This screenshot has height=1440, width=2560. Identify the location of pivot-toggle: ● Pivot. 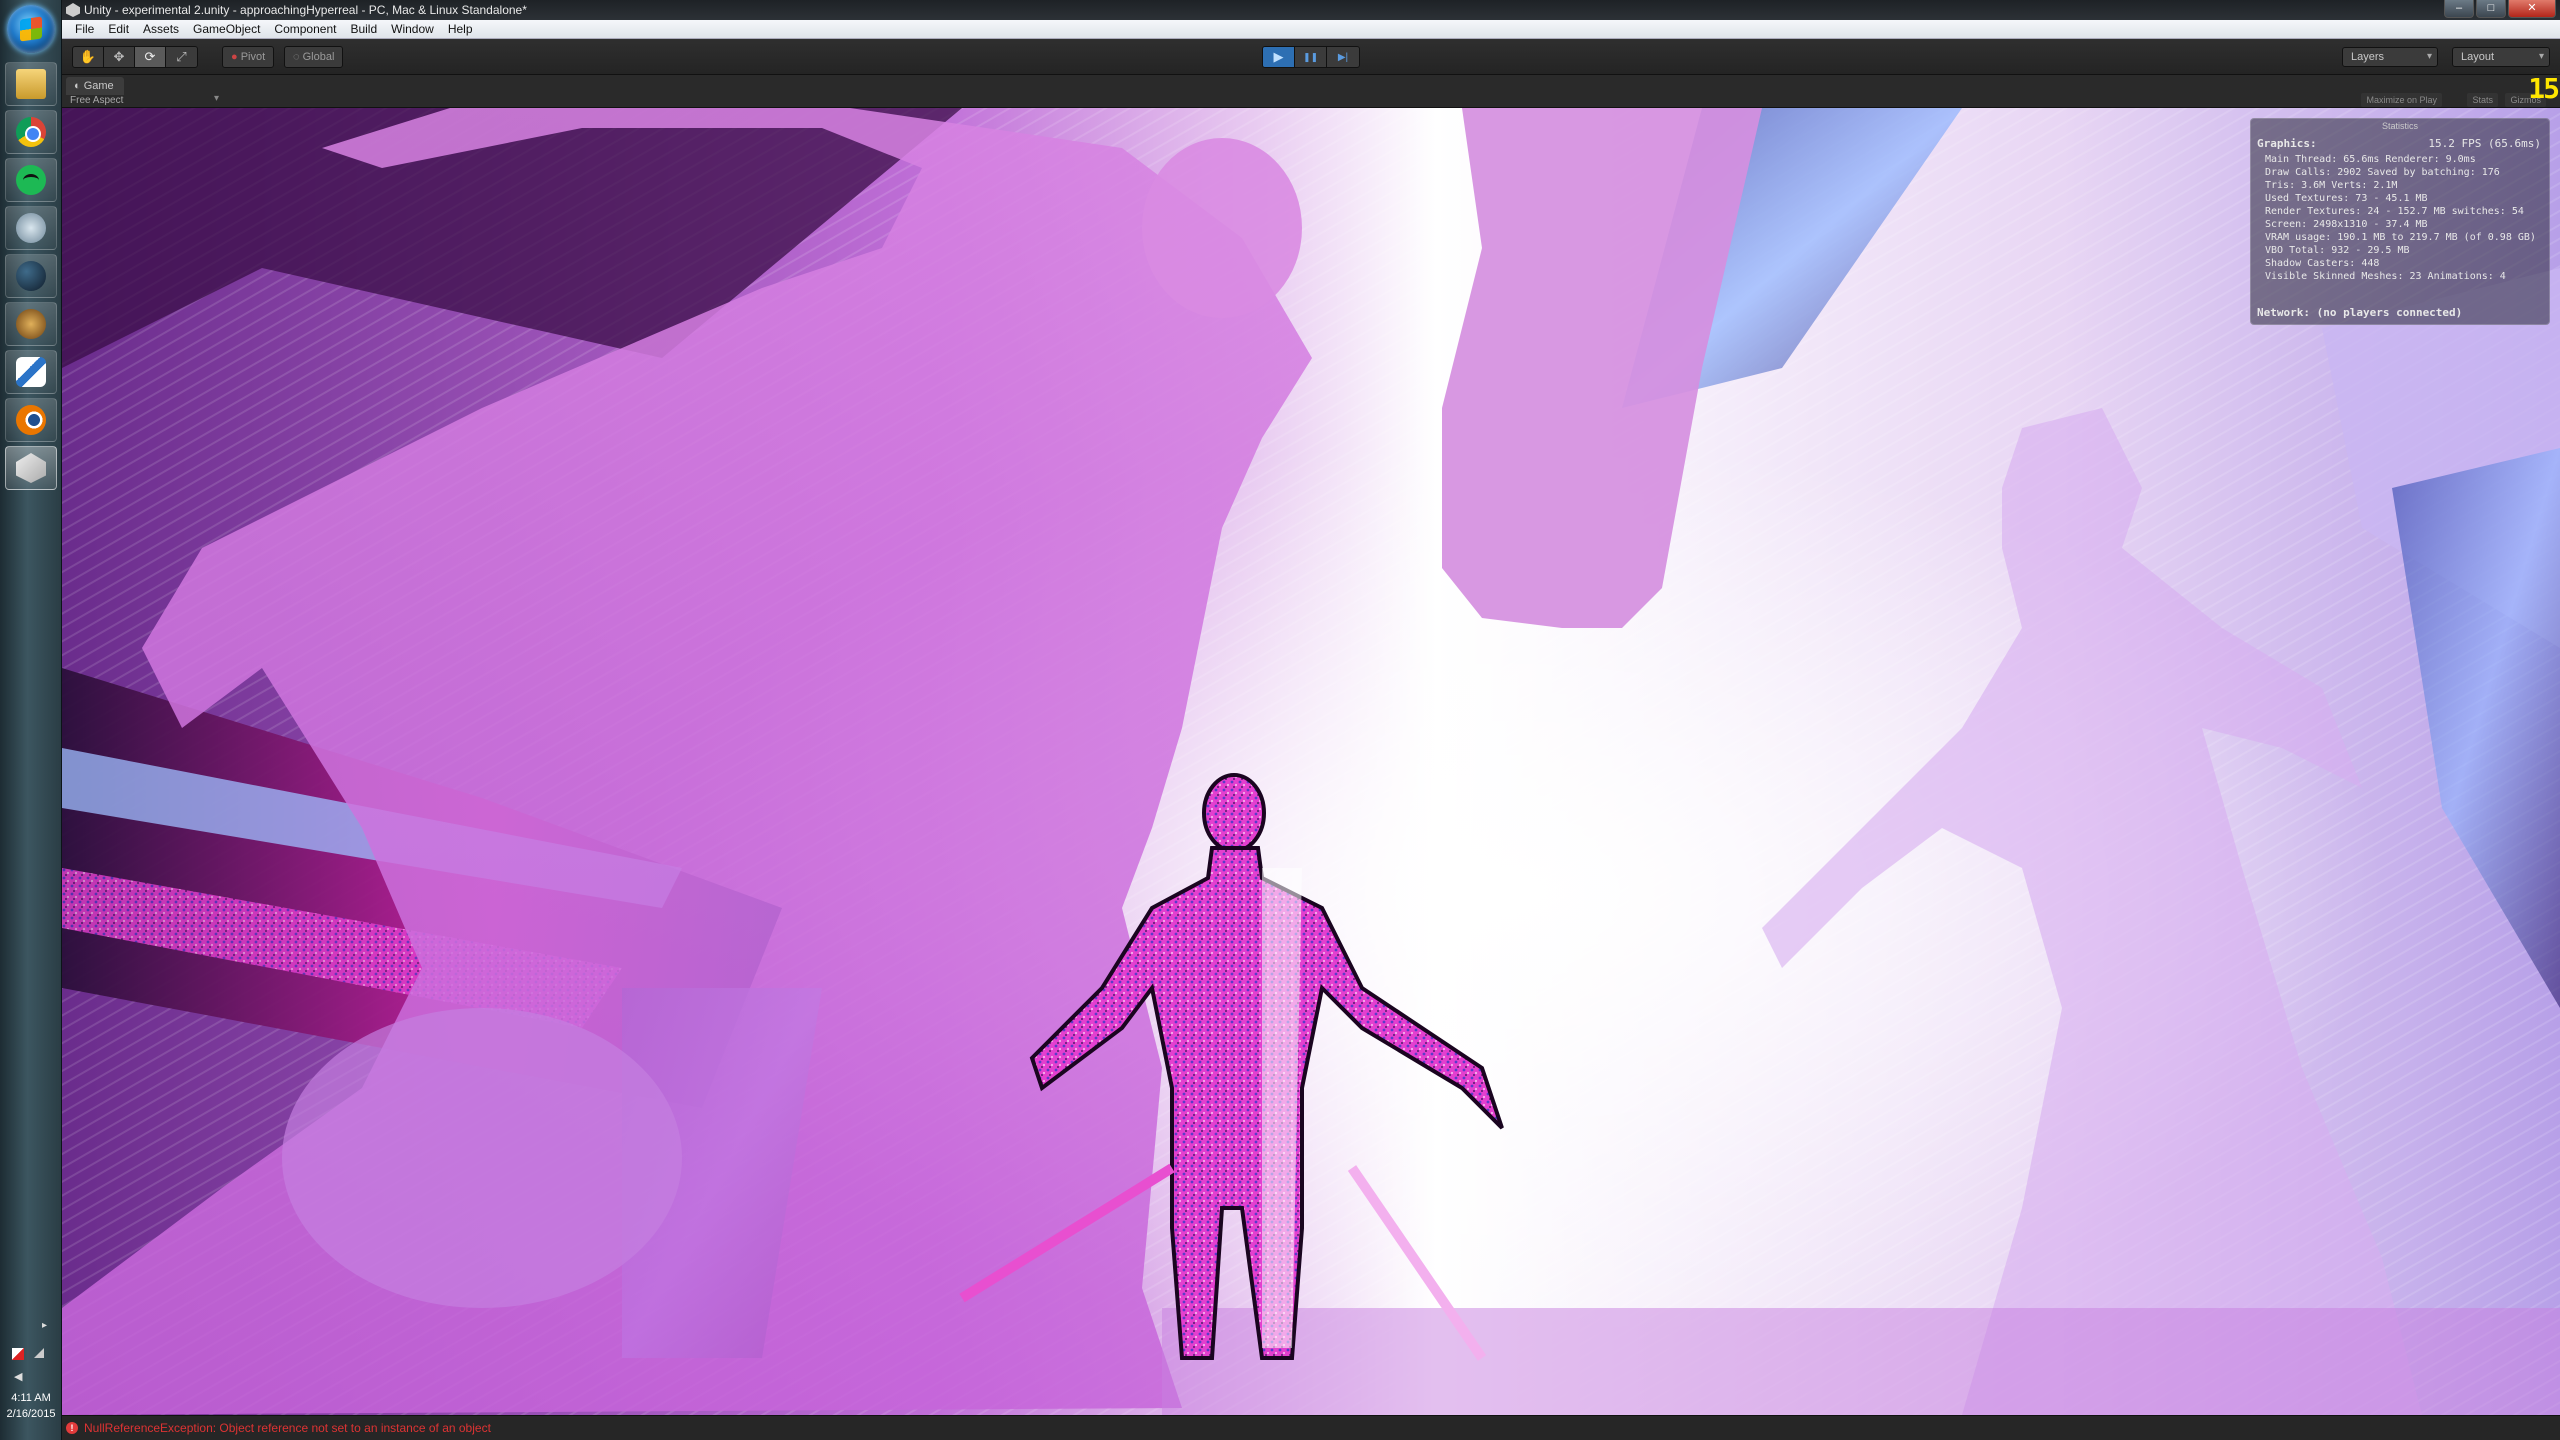
(248, 57).